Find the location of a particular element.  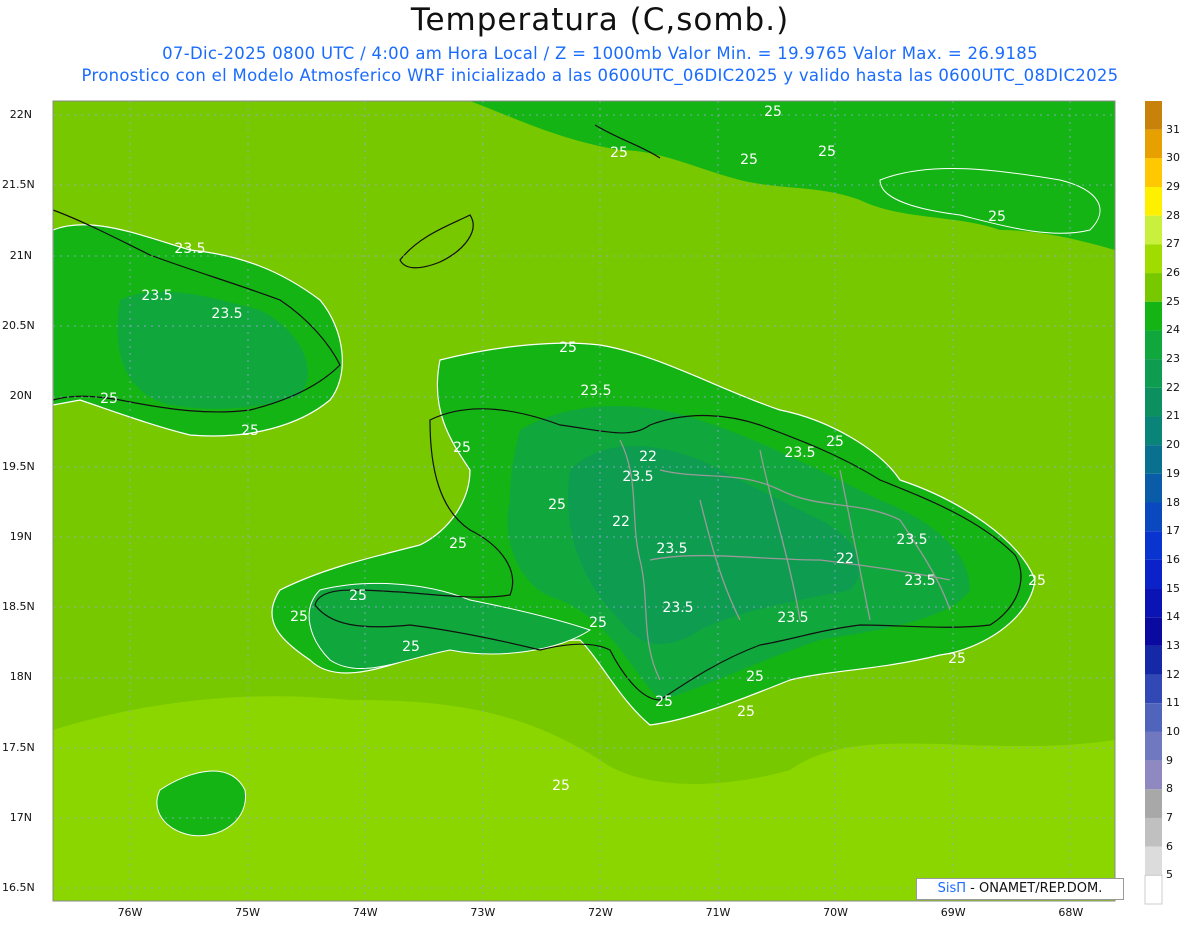

latitude-label: 20N is located at coordinates (20, 396).